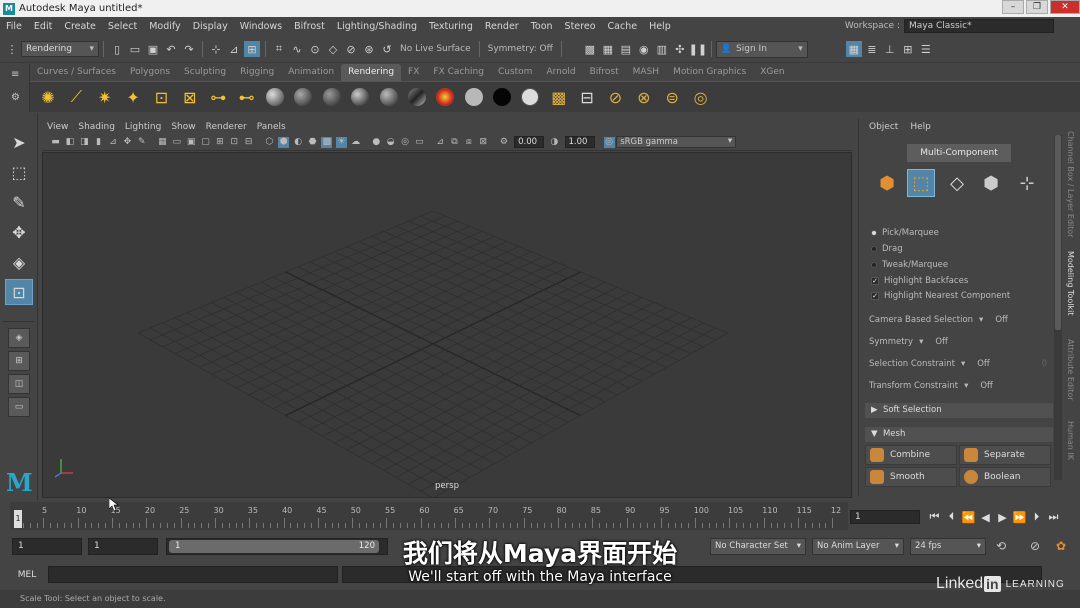 The image size is (1080, 608). What do you see at coordinates (958, 364) in the screenshot?
I see `selection-constraint-setting: Selection Constraint ▾ Off 0` at bounding box center [958, 364].